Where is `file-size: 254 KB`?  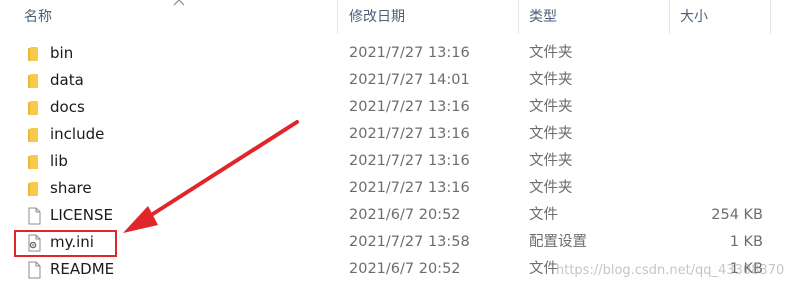 file-size: 254 KB is located at coordinates (737, 215).